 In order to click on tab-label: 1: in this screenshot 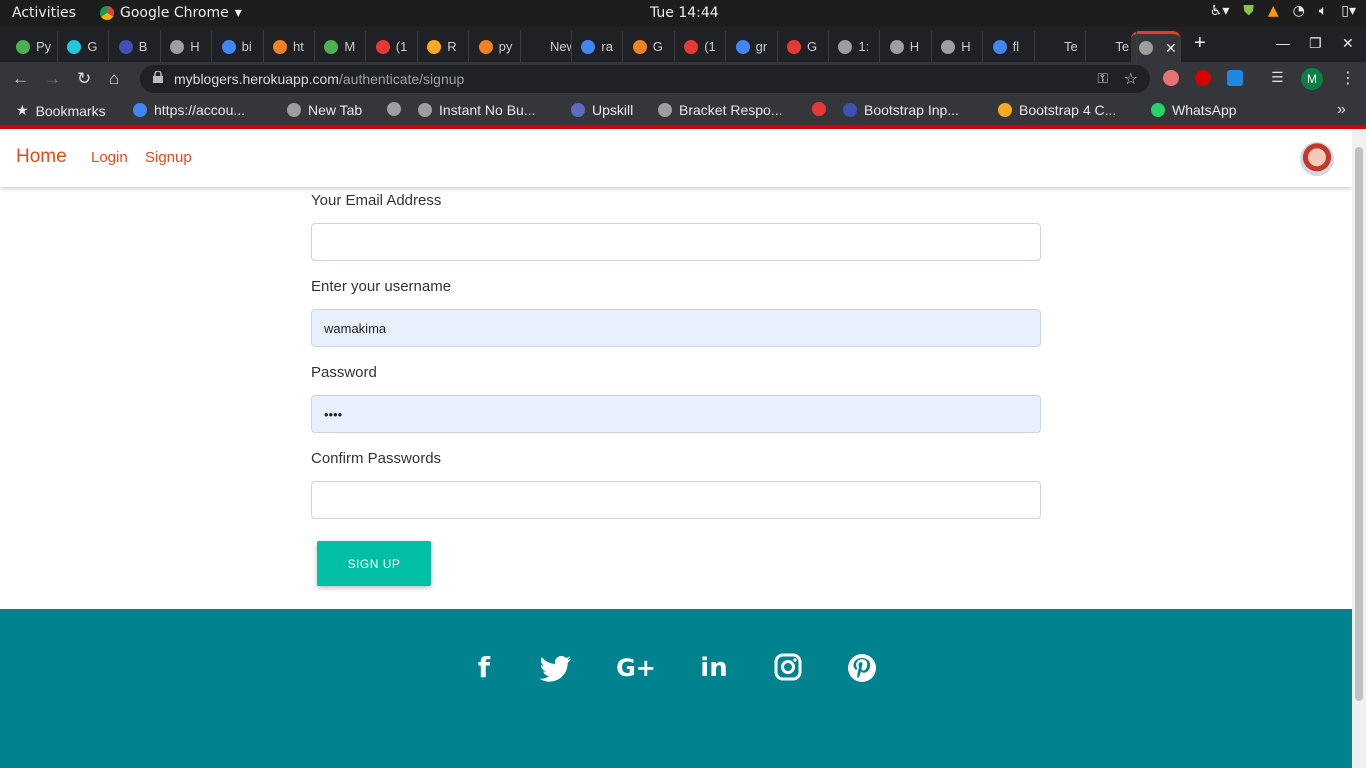, I will do `click(864, 46)`.